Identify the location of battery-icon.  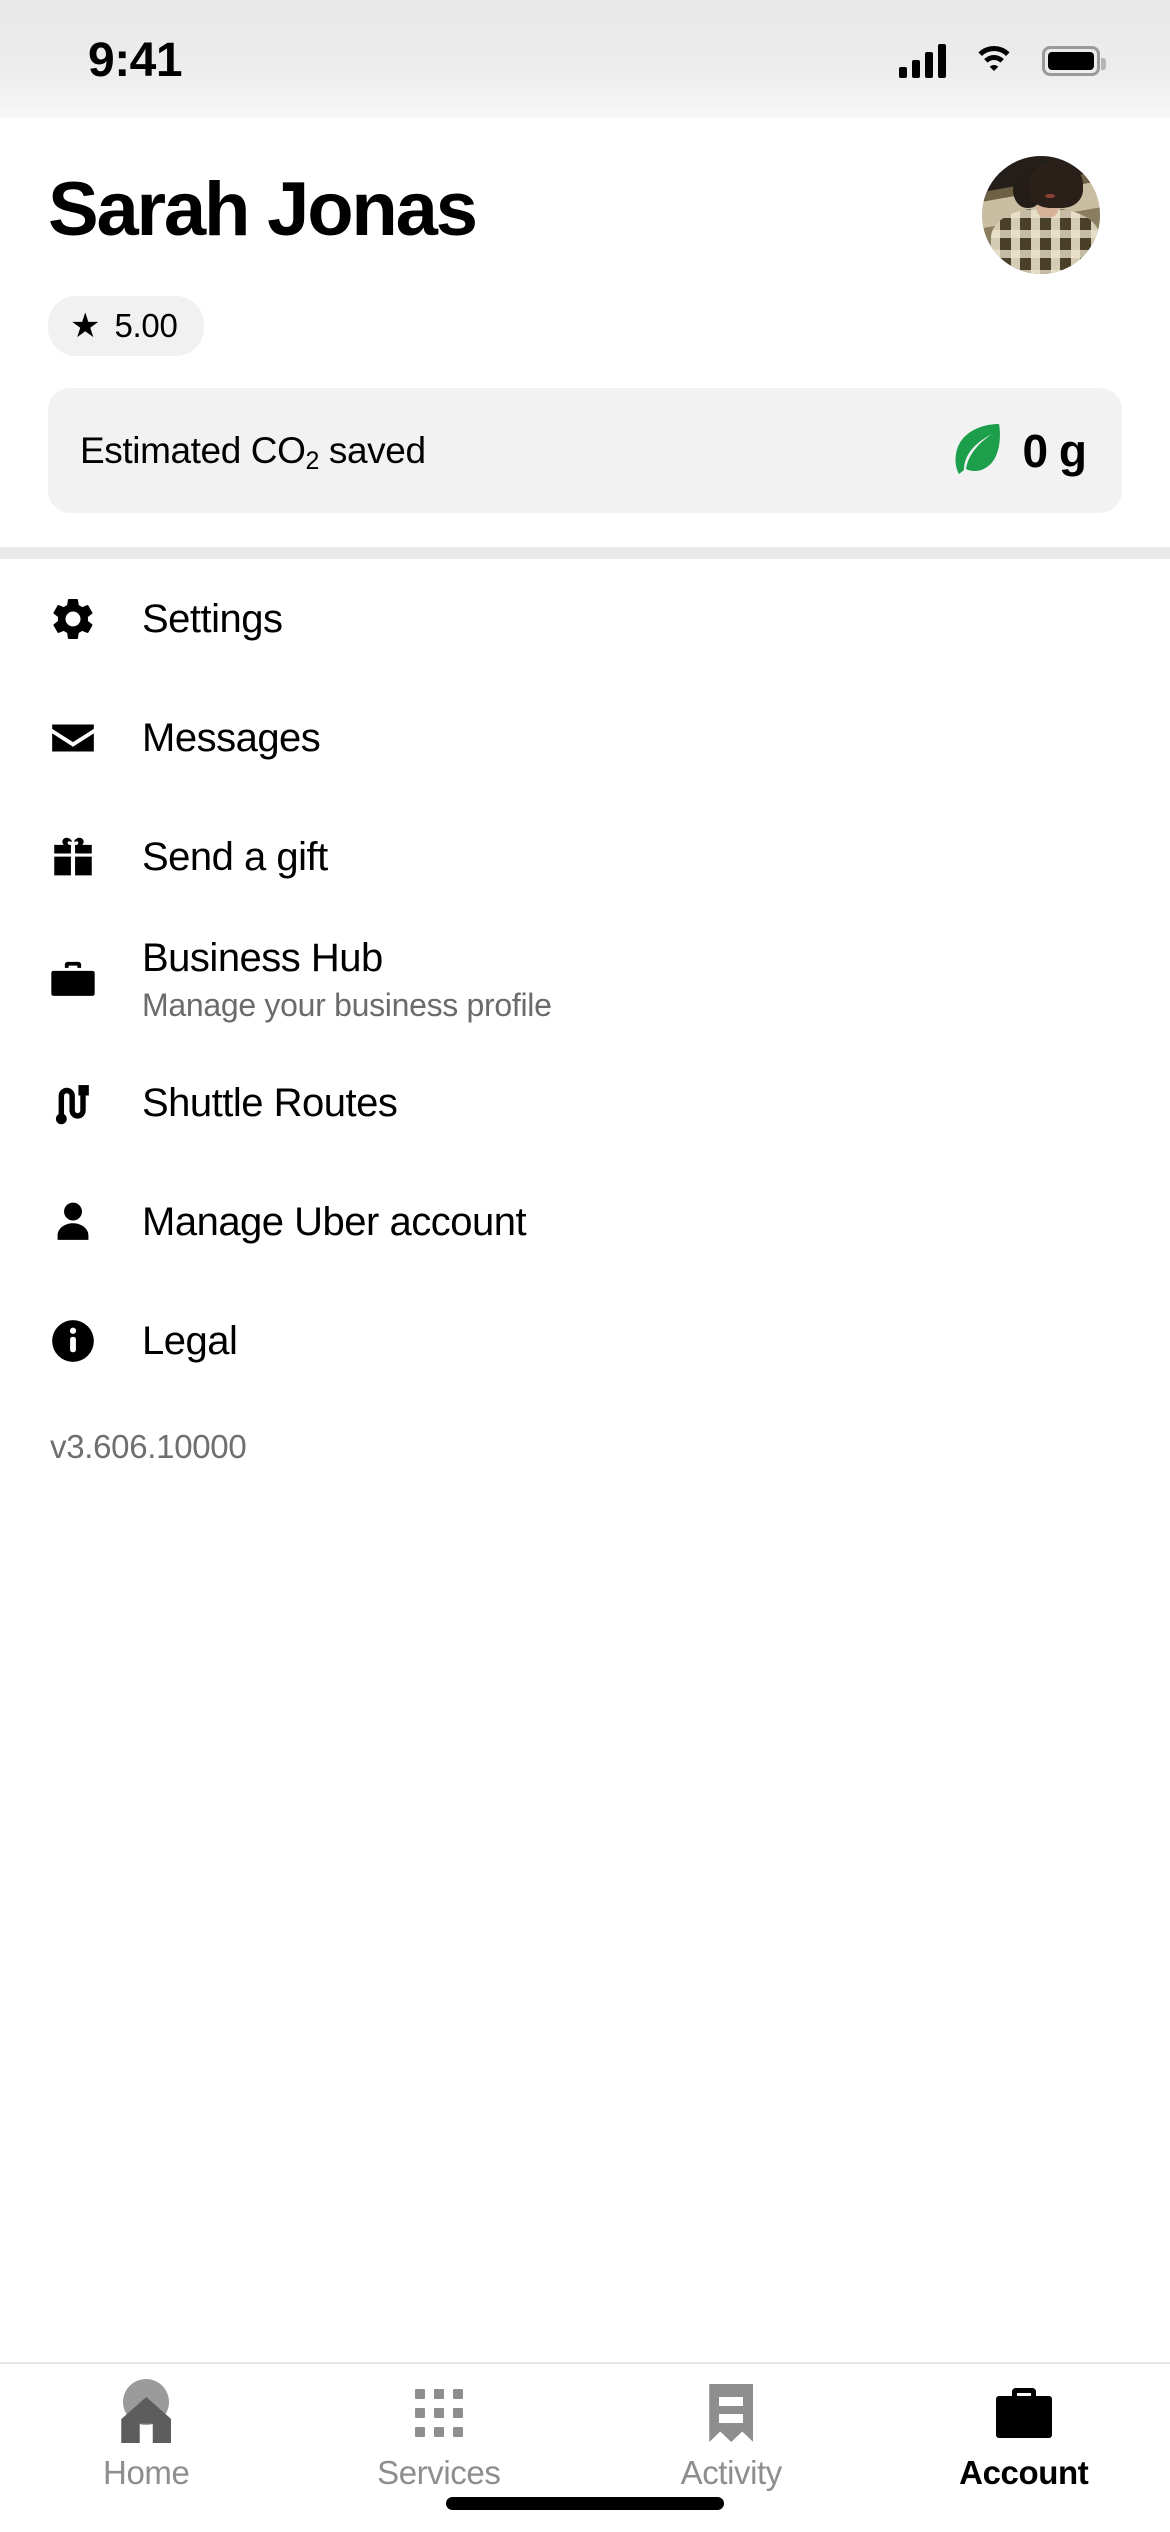
(1074, 61).